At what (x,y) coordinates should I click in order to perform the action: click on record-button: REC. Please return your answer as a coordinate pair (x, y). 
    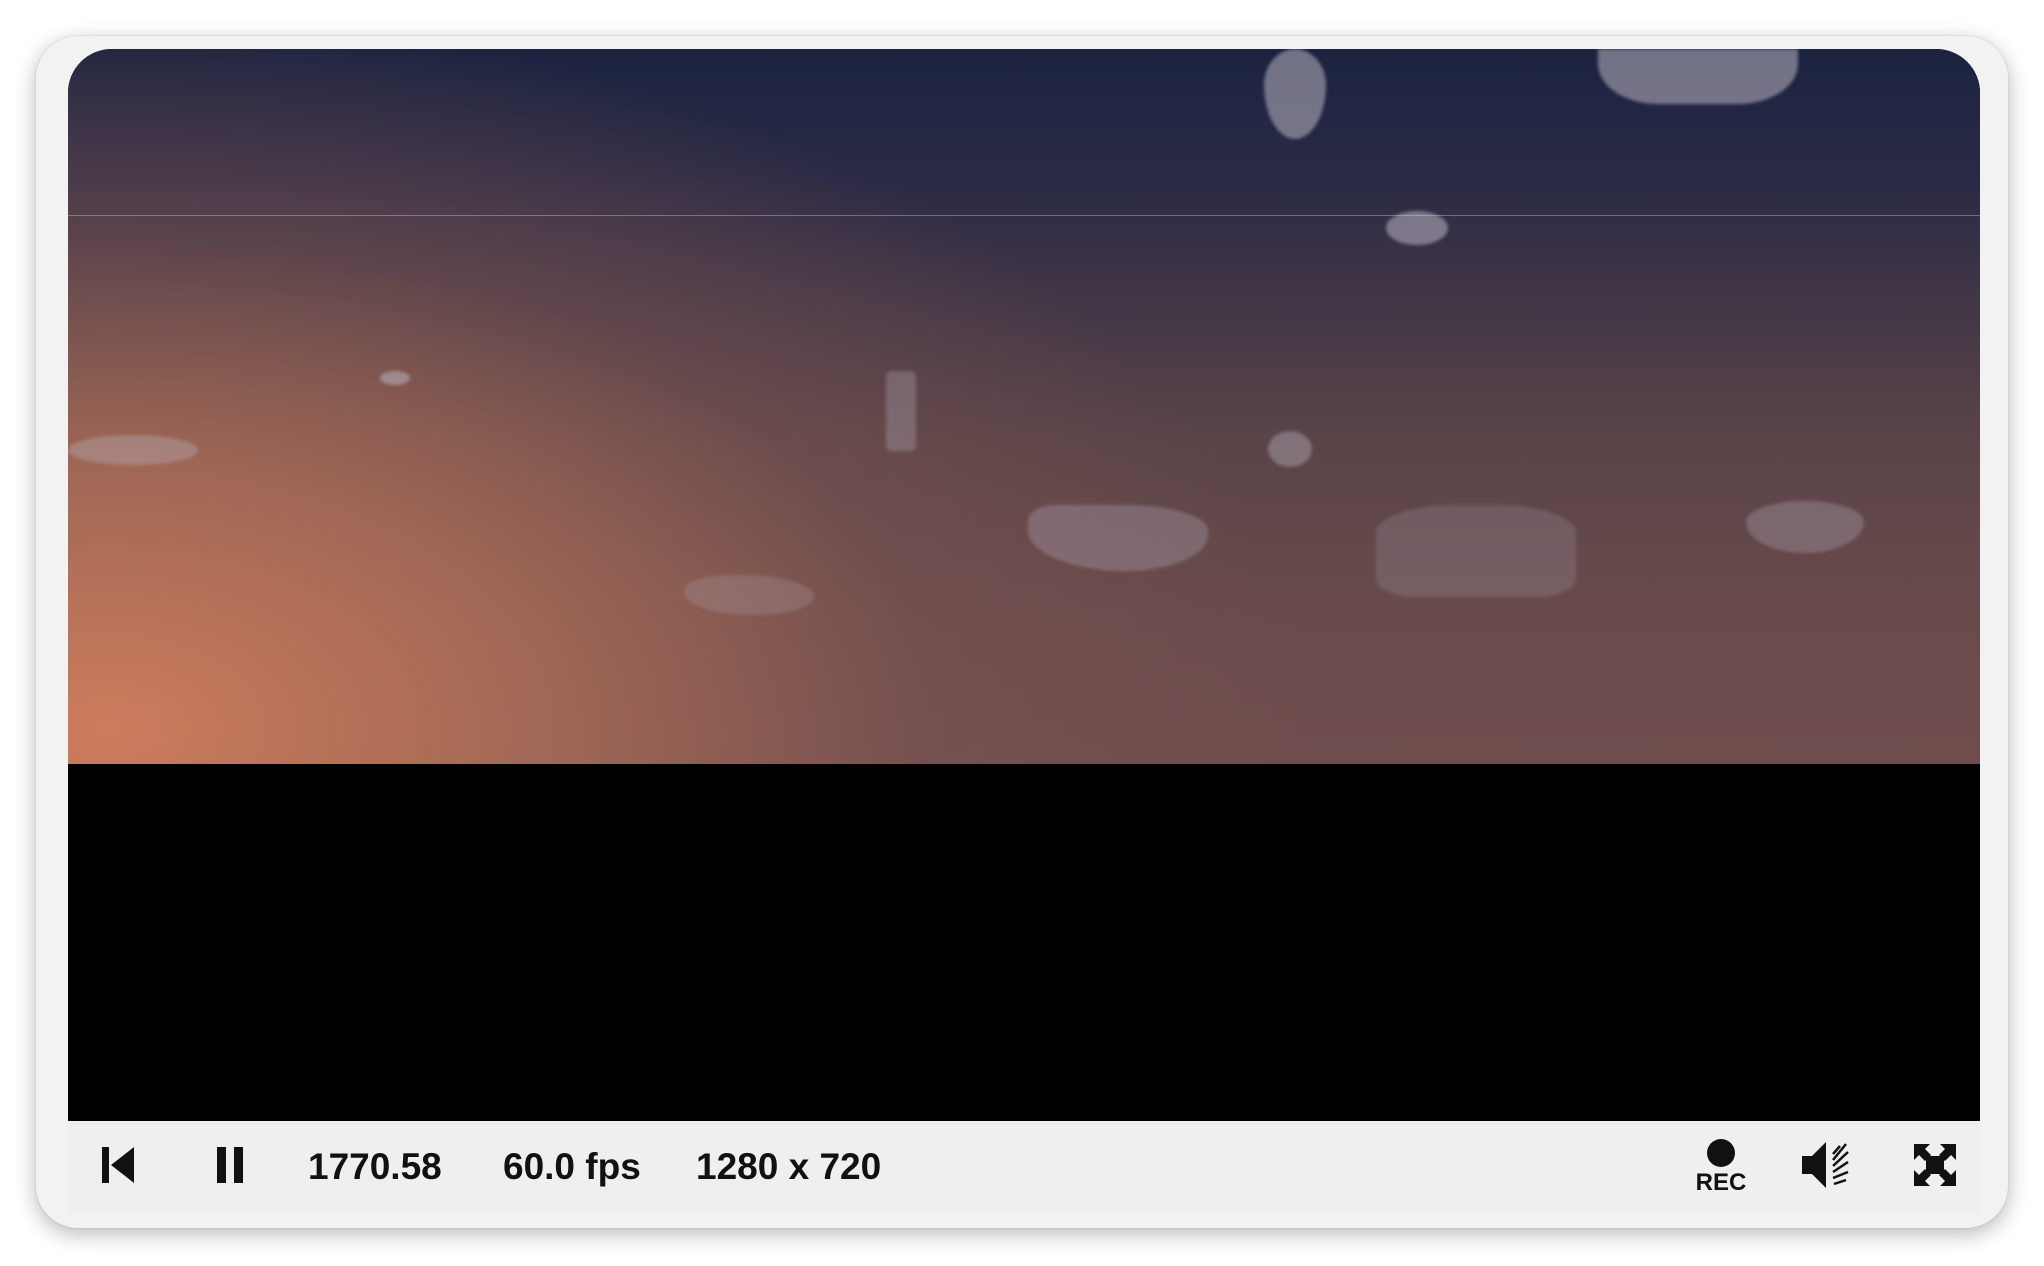
    Looking at the image, I should click on (1721, 1167).